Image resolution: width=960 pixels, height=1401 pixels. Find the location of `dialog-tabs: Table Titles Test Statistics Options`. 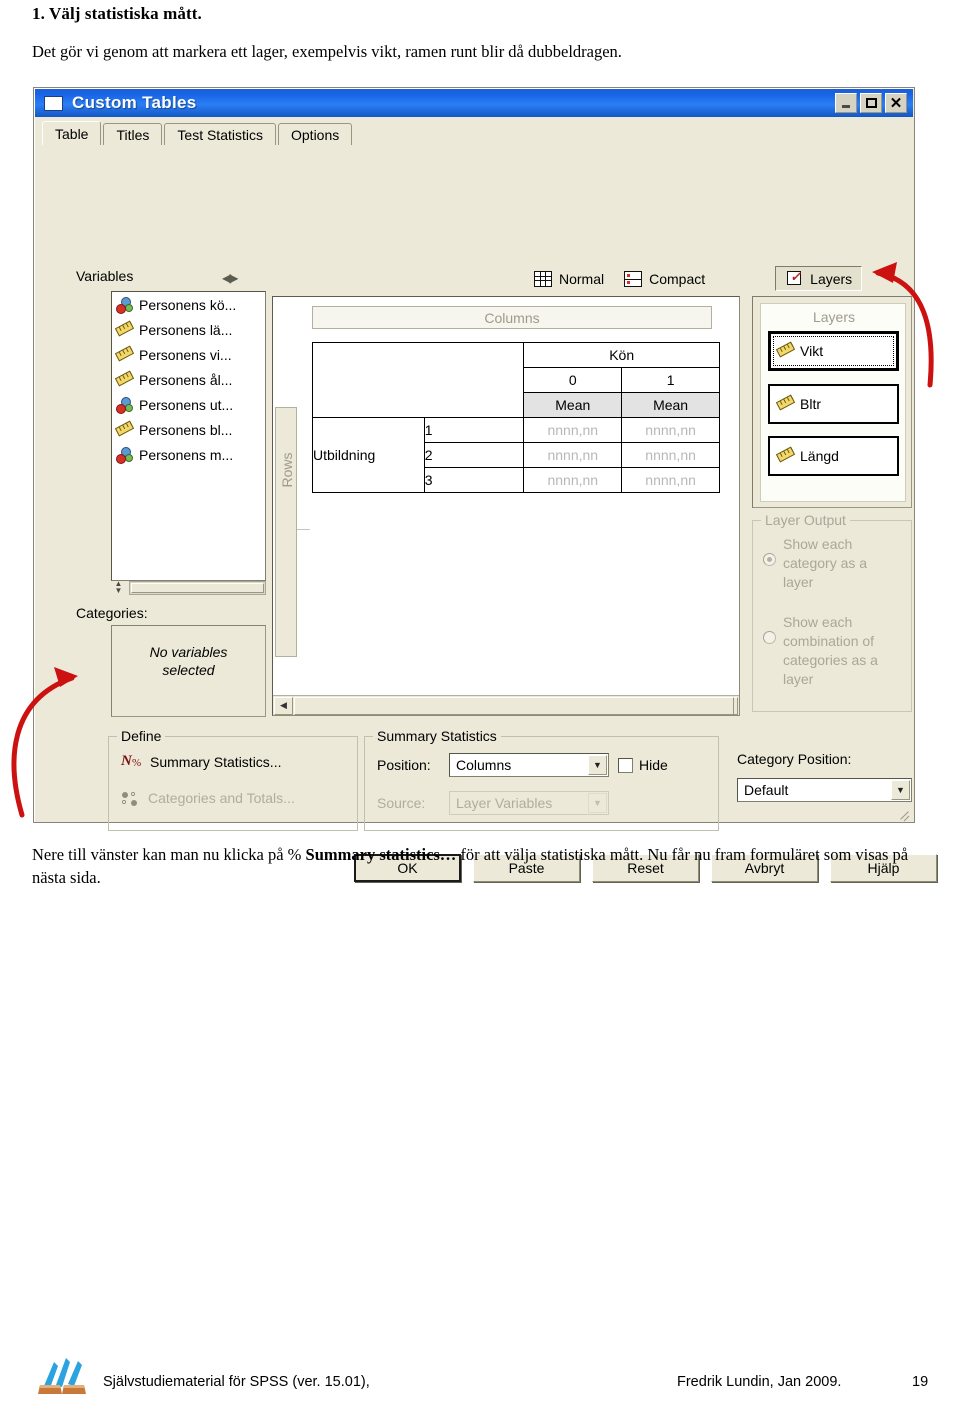

dialog-tabs: Table Titles Test Statistics Options is located at coordinates (475, 133).